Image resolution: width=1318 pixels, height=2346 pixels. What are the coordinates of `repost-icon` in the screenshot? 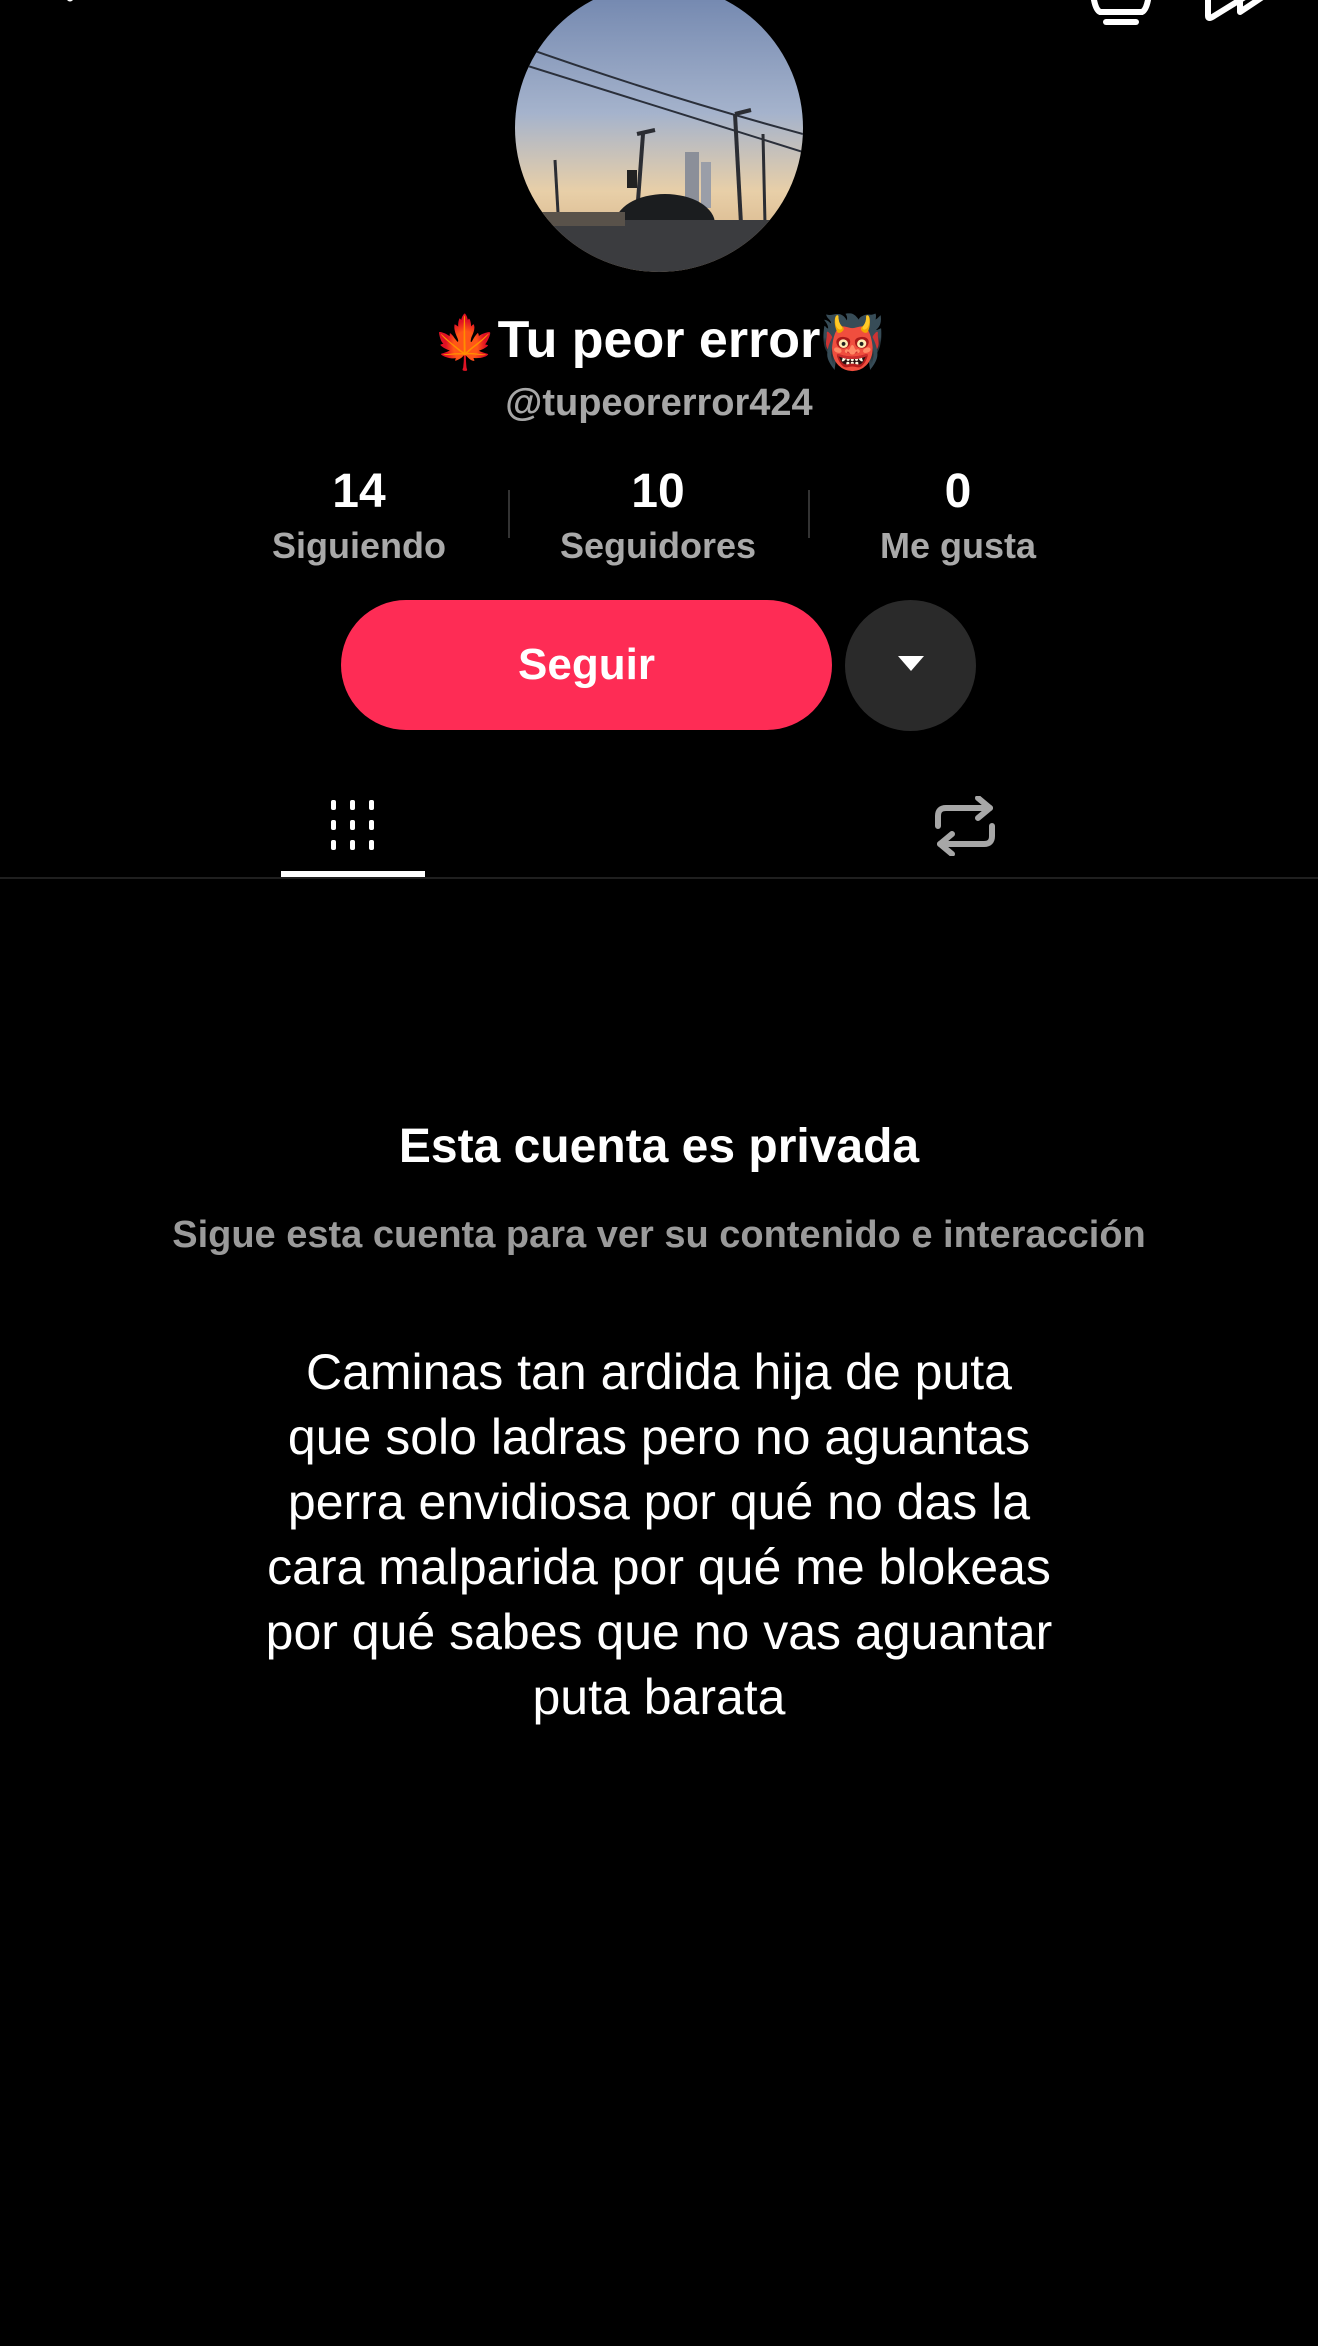 It's located at (965, 827).